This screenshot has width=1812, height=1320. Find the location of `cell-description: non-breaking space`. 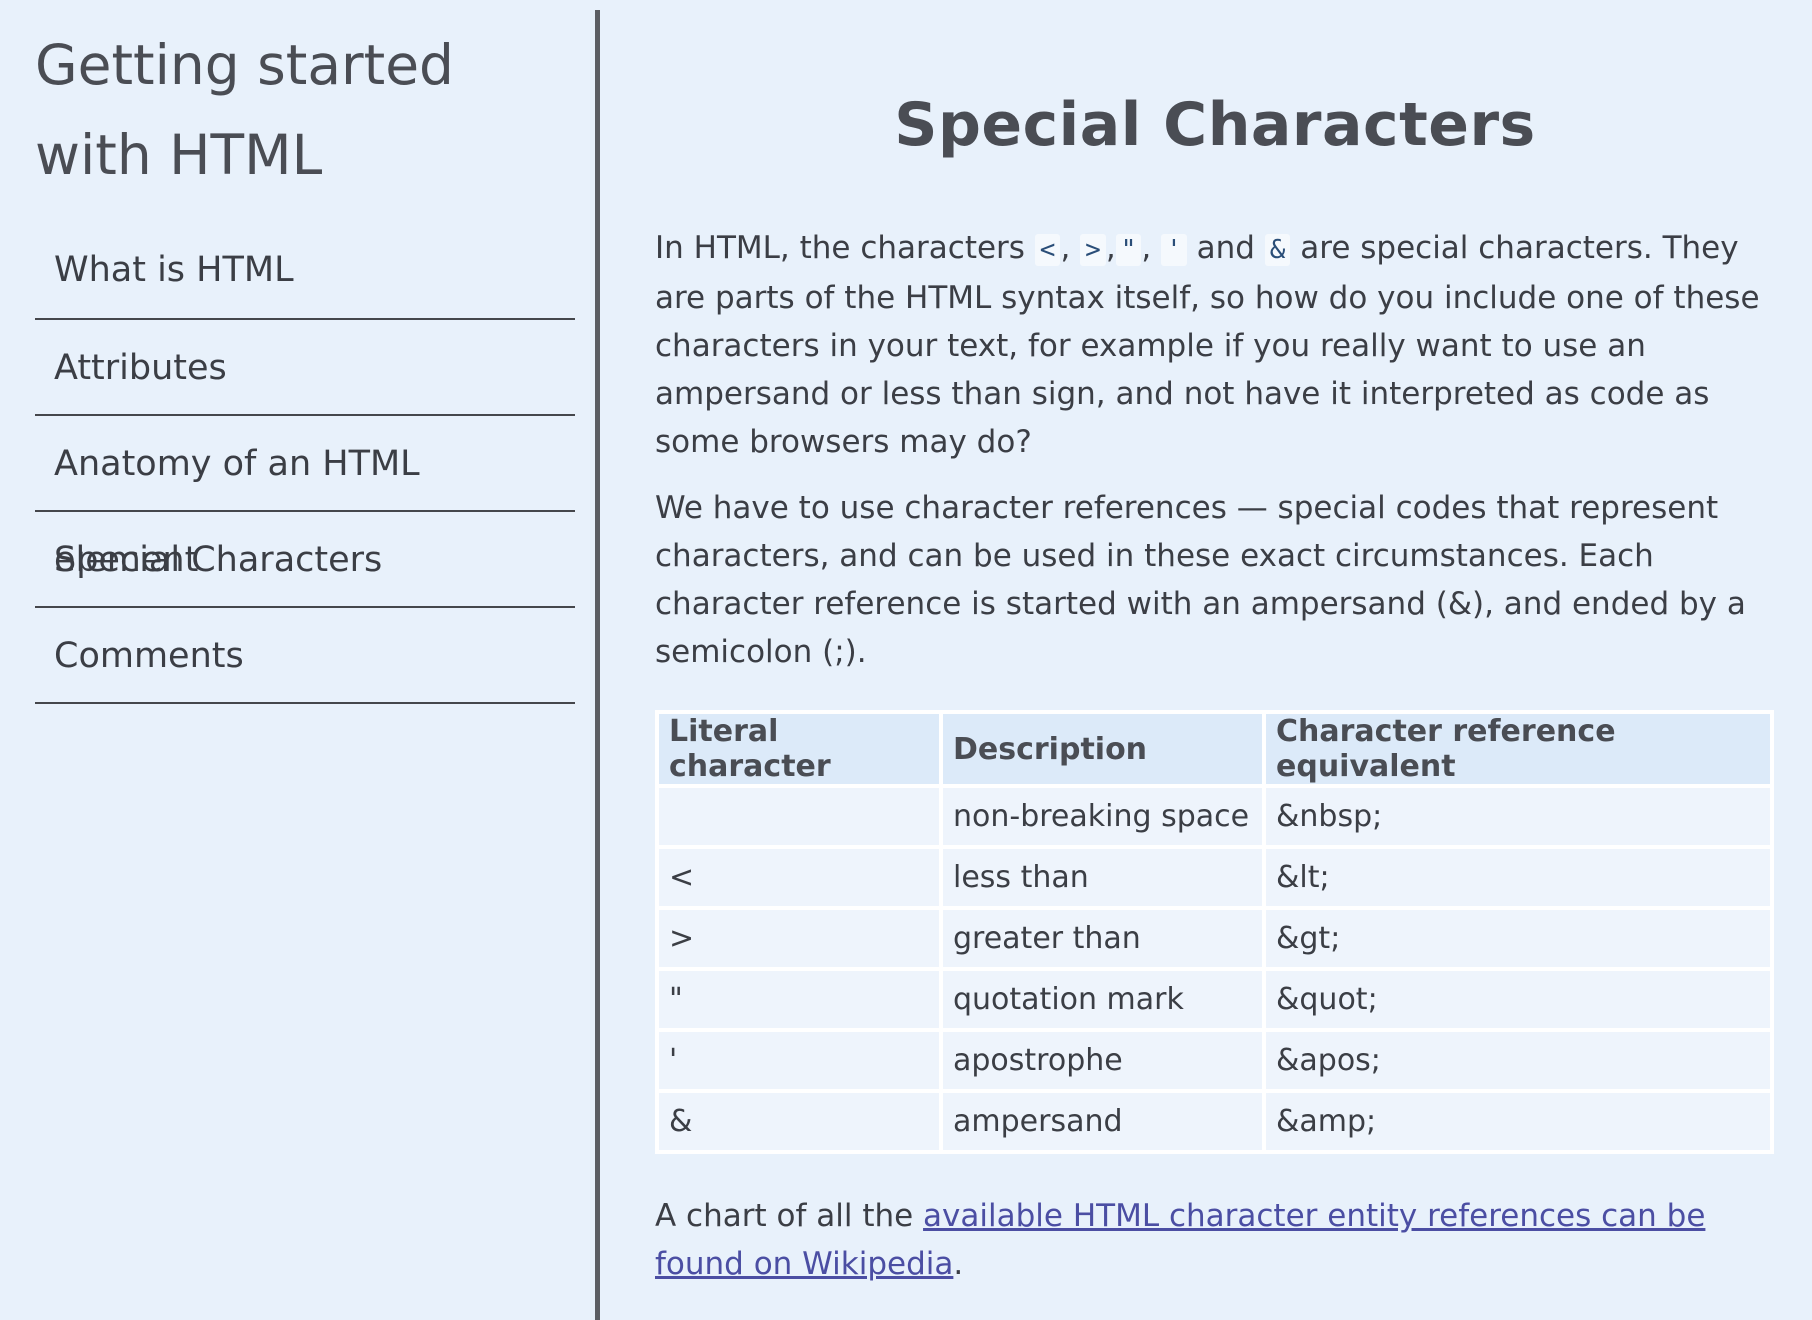

cell-description: non-breaking space is located at coordinates (1102, 816).